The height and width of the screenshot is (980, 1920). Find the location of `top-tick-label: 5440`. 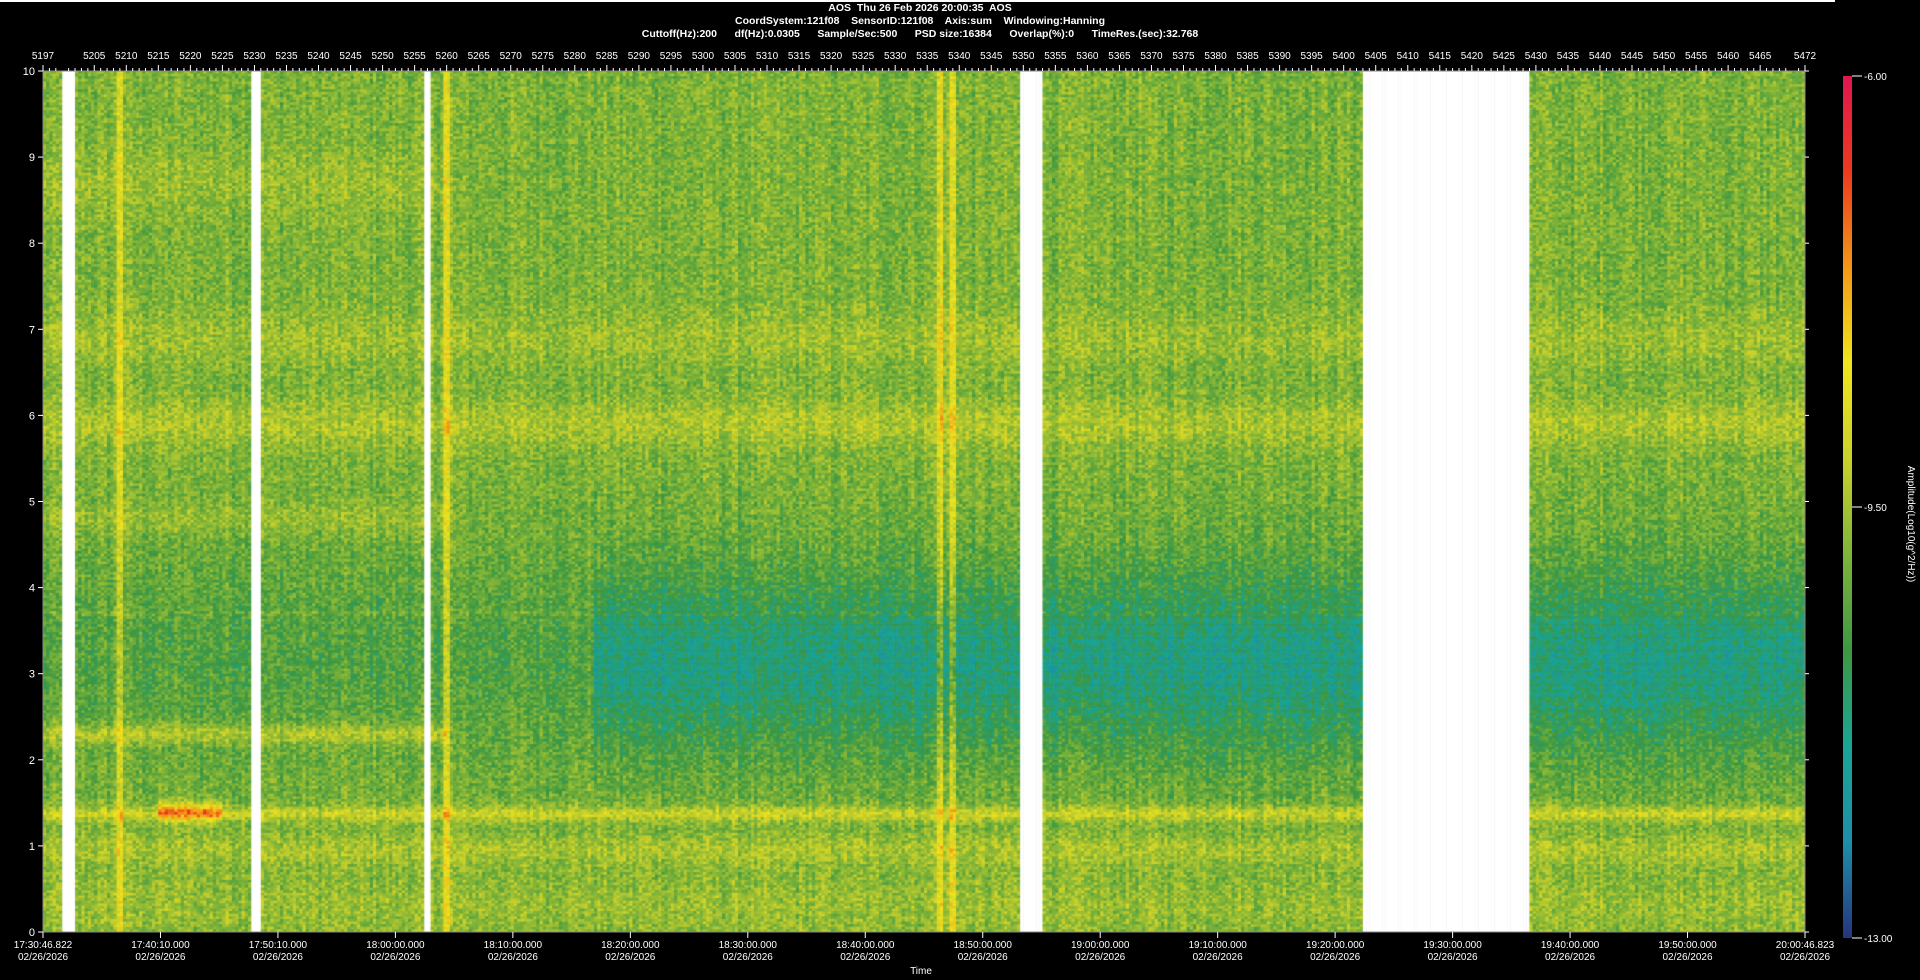

top-tick-label: 5440 is located at coordinates (1600, 56).